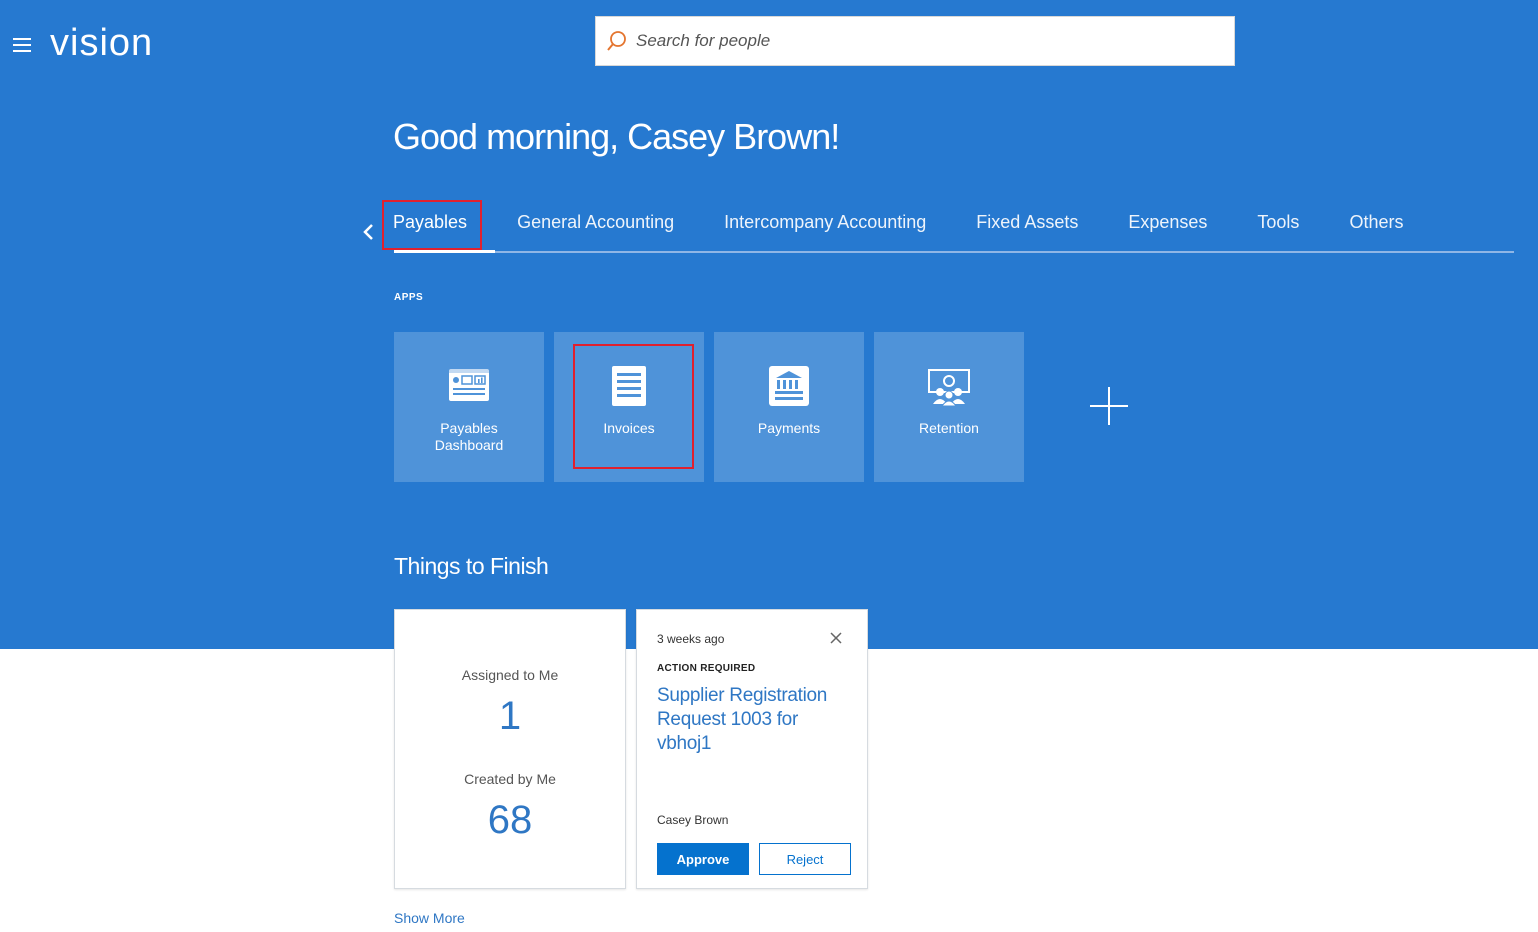 The image size is (1538, 932). Describe the element at coordinates (789, 428) in the screenshot. I see `app-tile-label: Payments` at that location.